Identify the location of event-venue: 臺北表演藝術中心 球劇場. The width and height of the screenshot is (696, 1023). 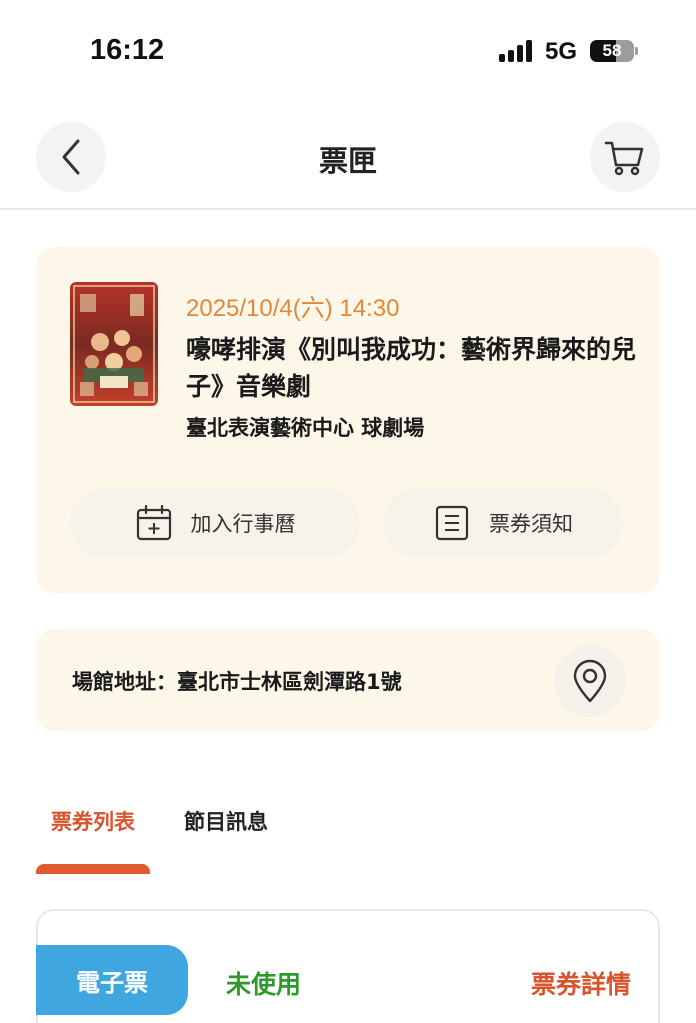
(305, 428).